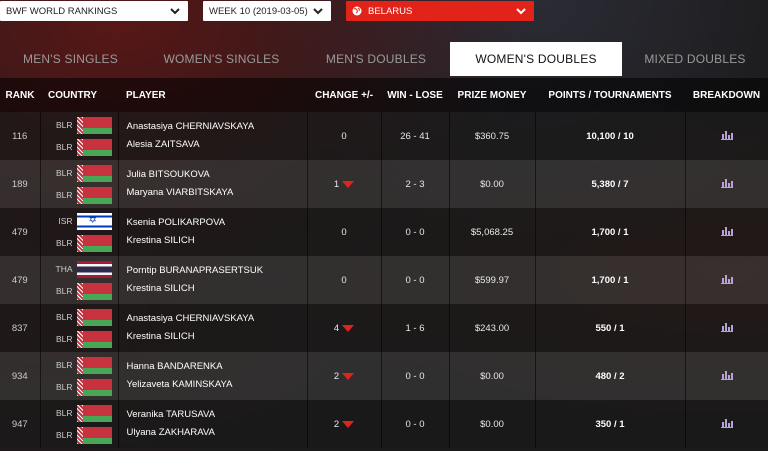  I want to click on tab-mens-doubles: MEN'S DOUBLES, so click(376, 59).